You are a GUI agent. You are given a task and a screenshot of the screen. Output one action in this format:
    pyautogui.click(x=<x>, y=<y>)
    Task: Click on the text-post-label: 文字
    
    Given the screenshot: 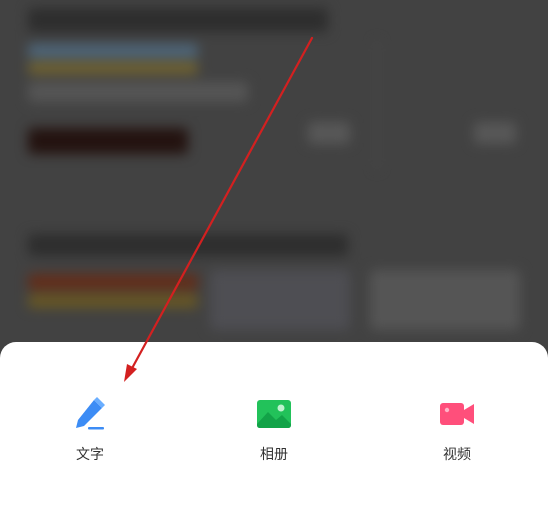 What is the action you would take?
    pyautogui.click(x=90, y=455)
    